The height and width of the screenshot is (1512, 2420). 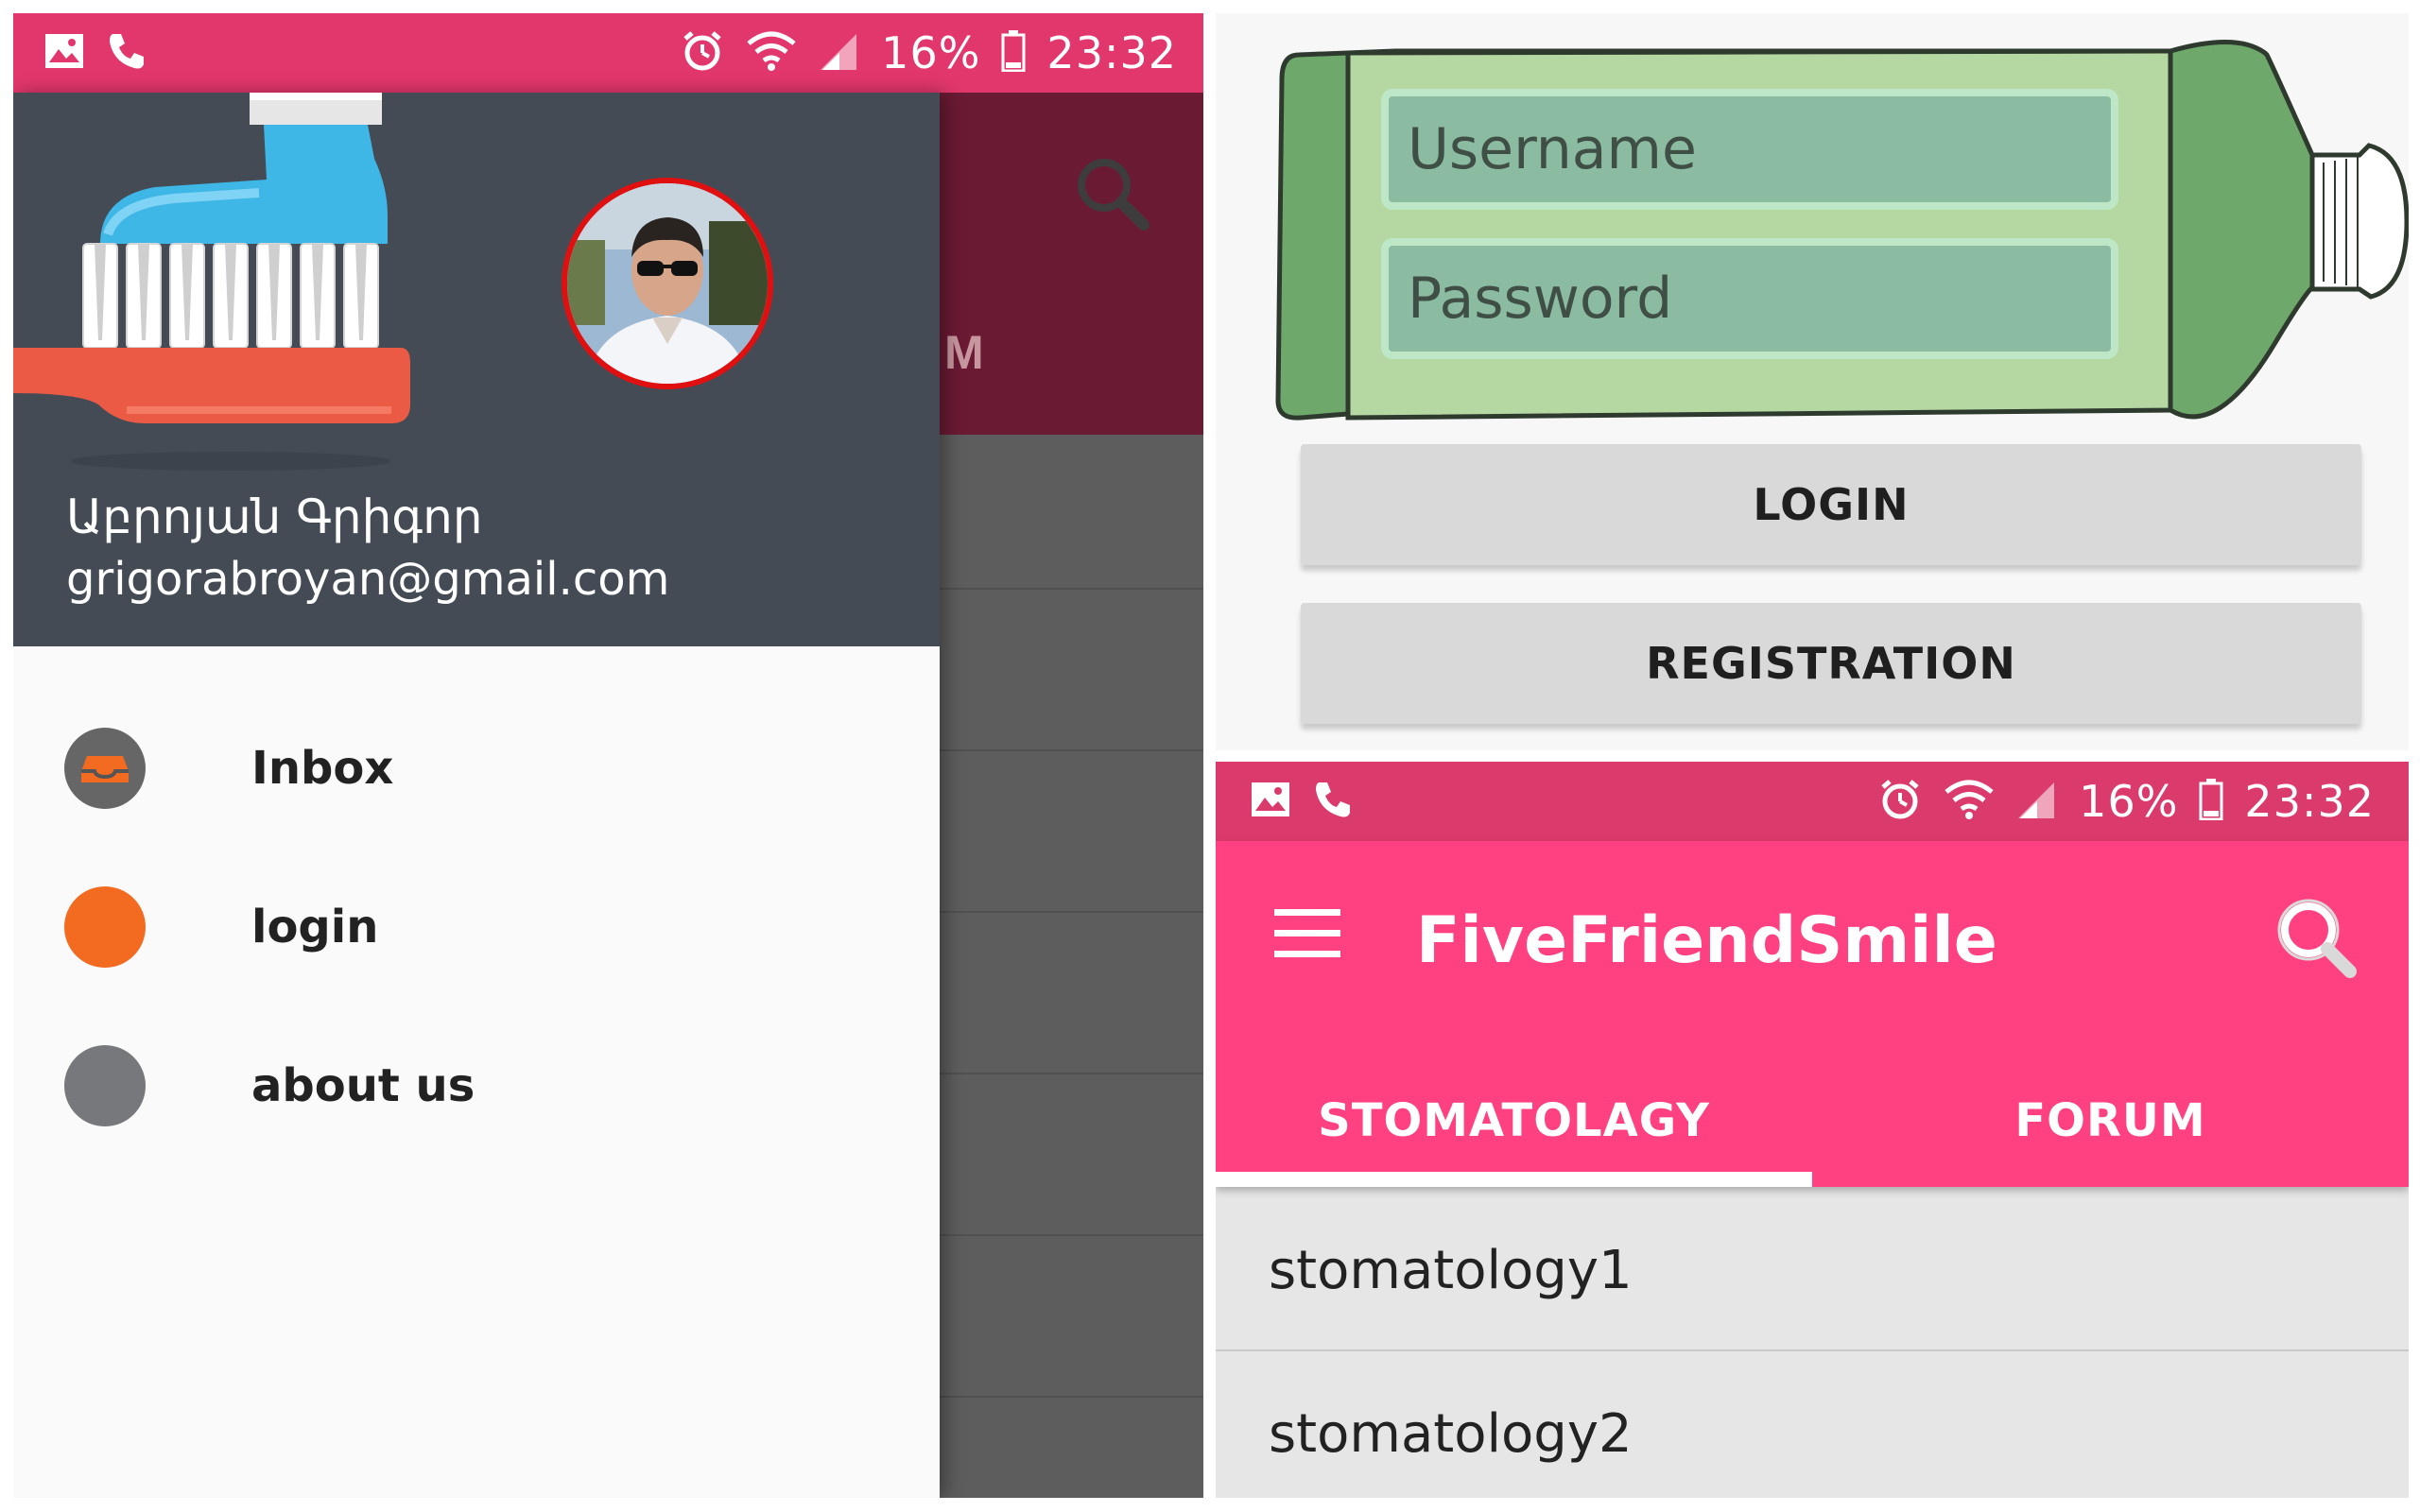 I want to click on search-icon, so click(x=2317, y=941).